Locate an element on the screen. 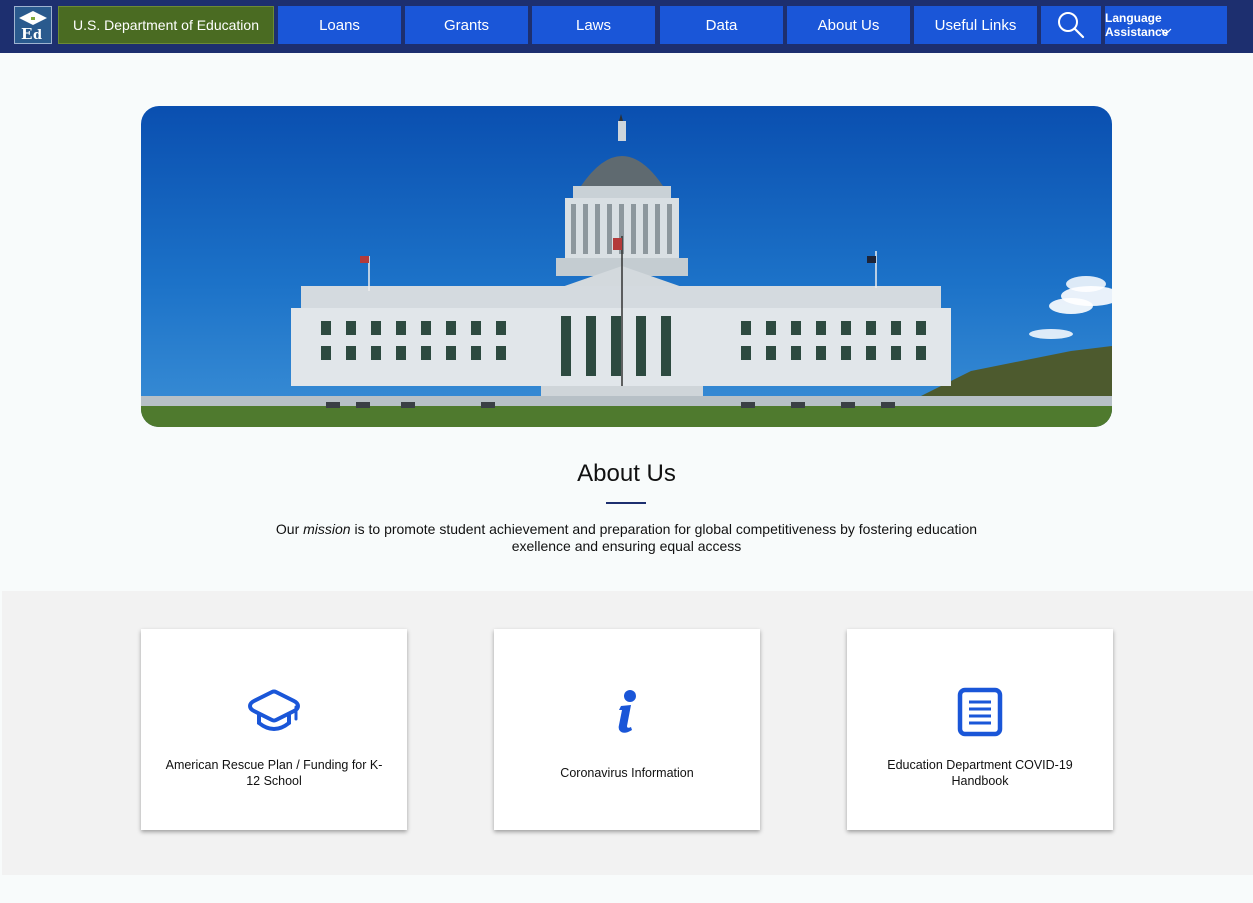 The image size is (1253, 903). svg-text: E is located at coordinates (26, 33).